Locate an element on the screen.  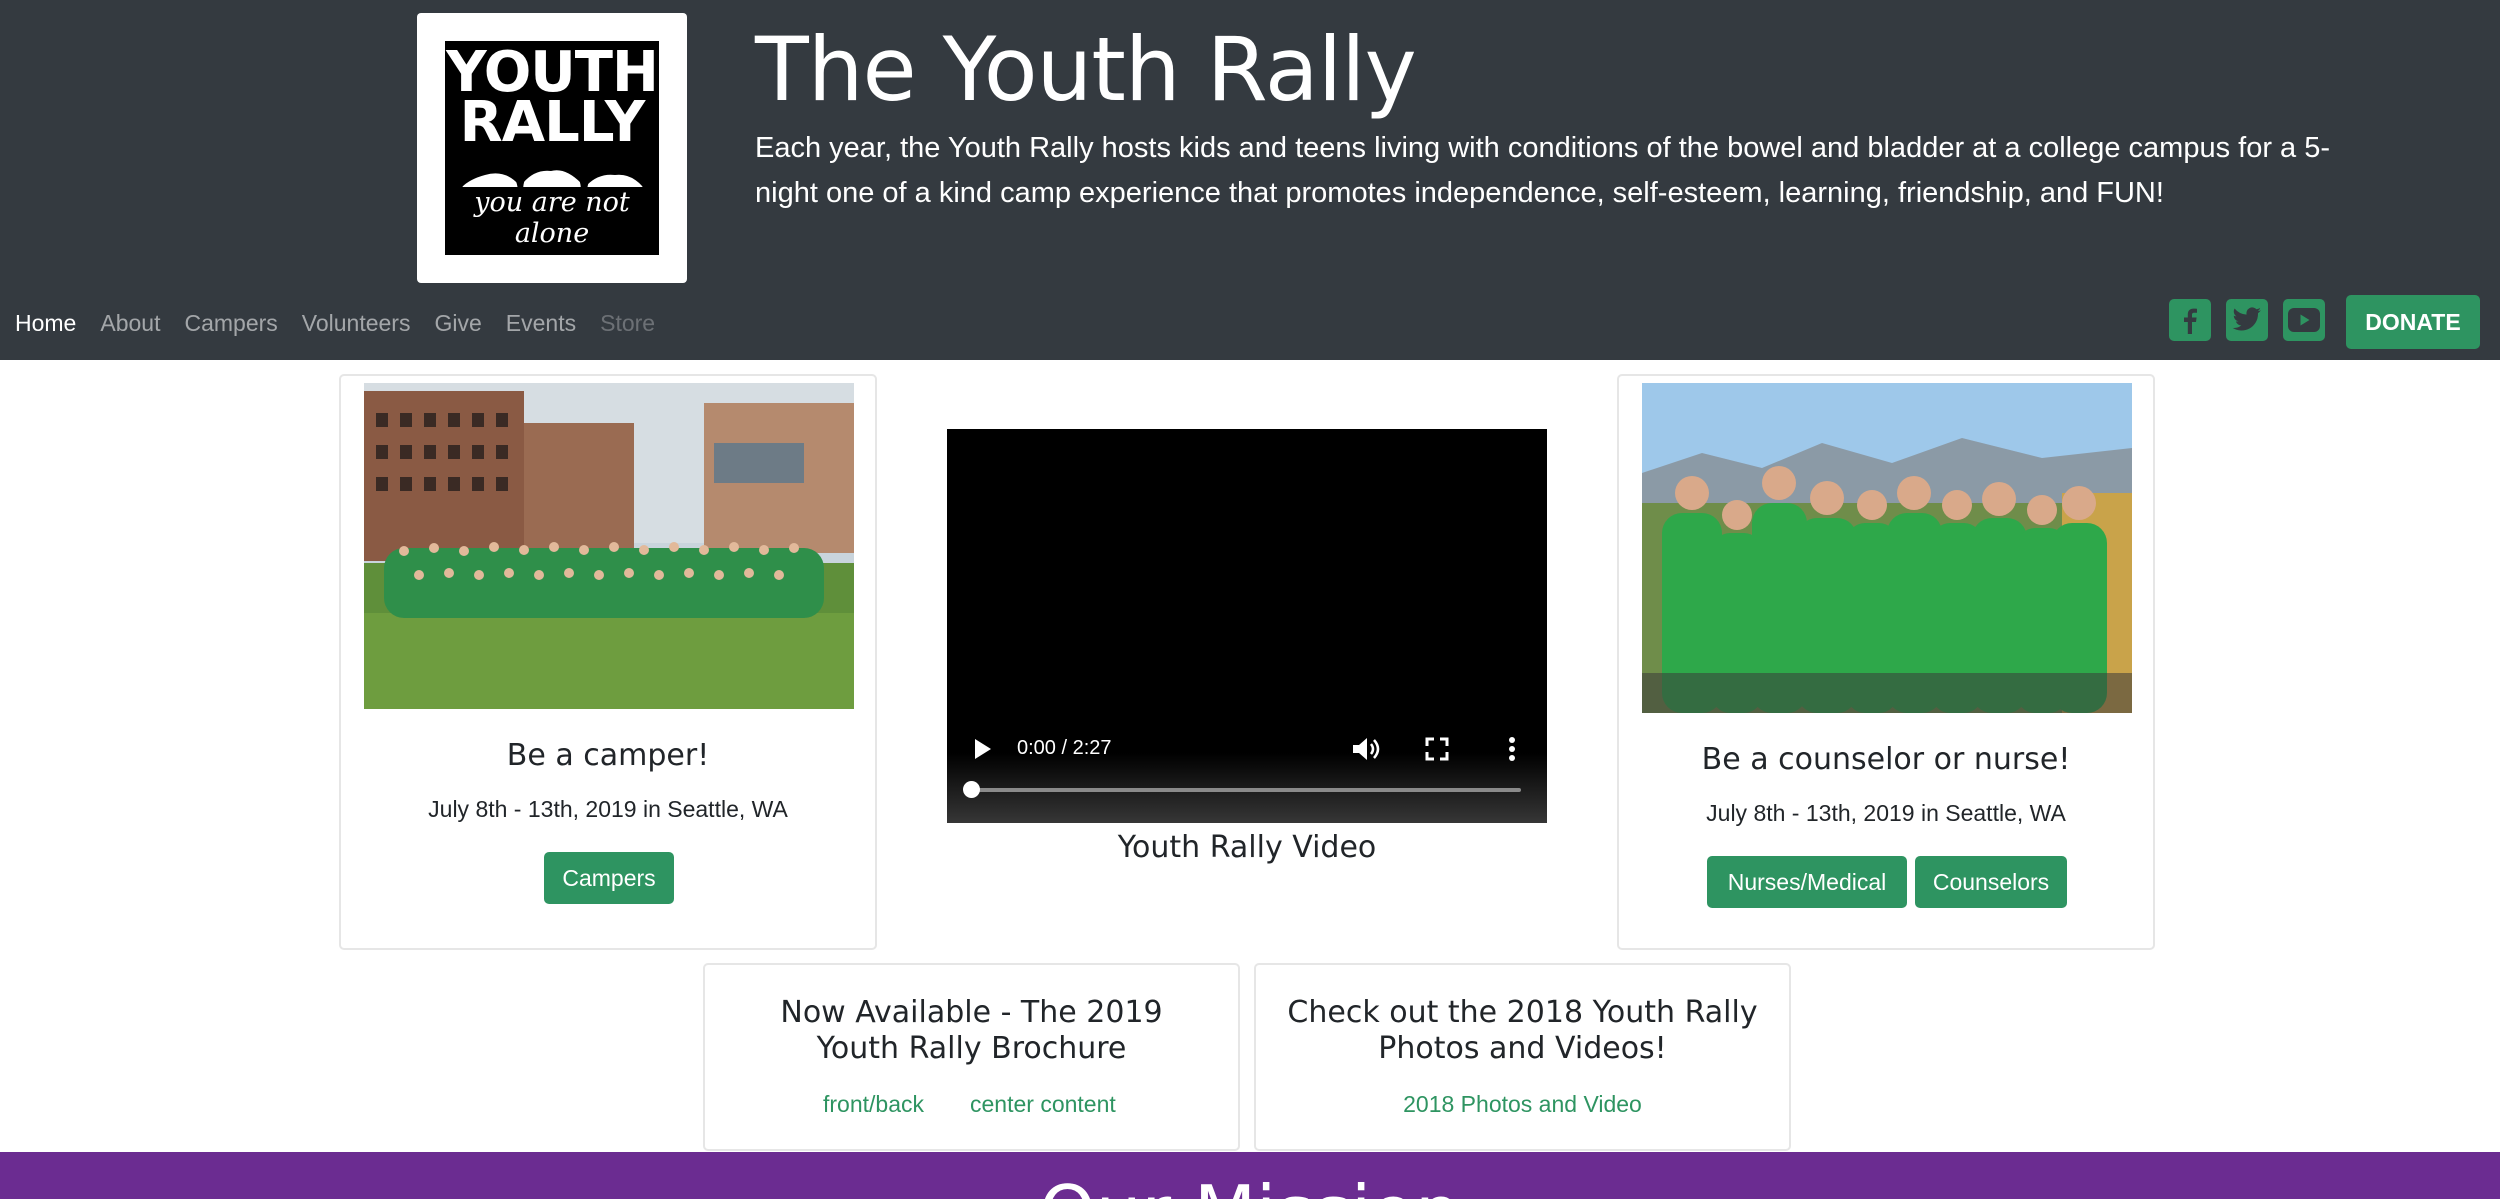
campers-group-photo is located at coordinates (609, 546).